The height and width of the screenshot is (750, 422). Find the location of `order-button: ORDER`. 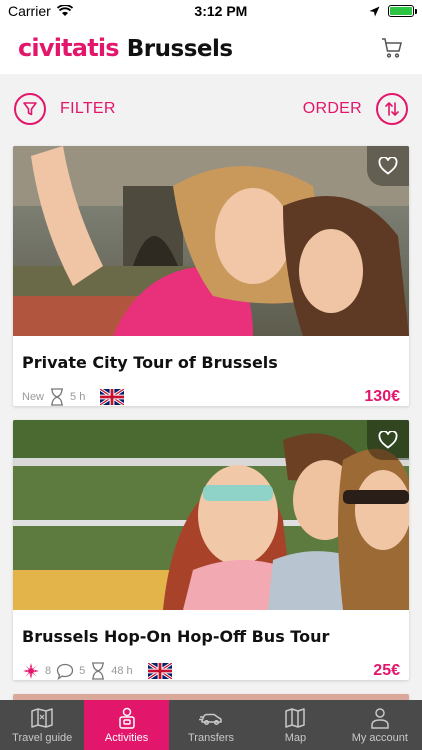

order-button: ORDER is located at coordinates (355, 109).